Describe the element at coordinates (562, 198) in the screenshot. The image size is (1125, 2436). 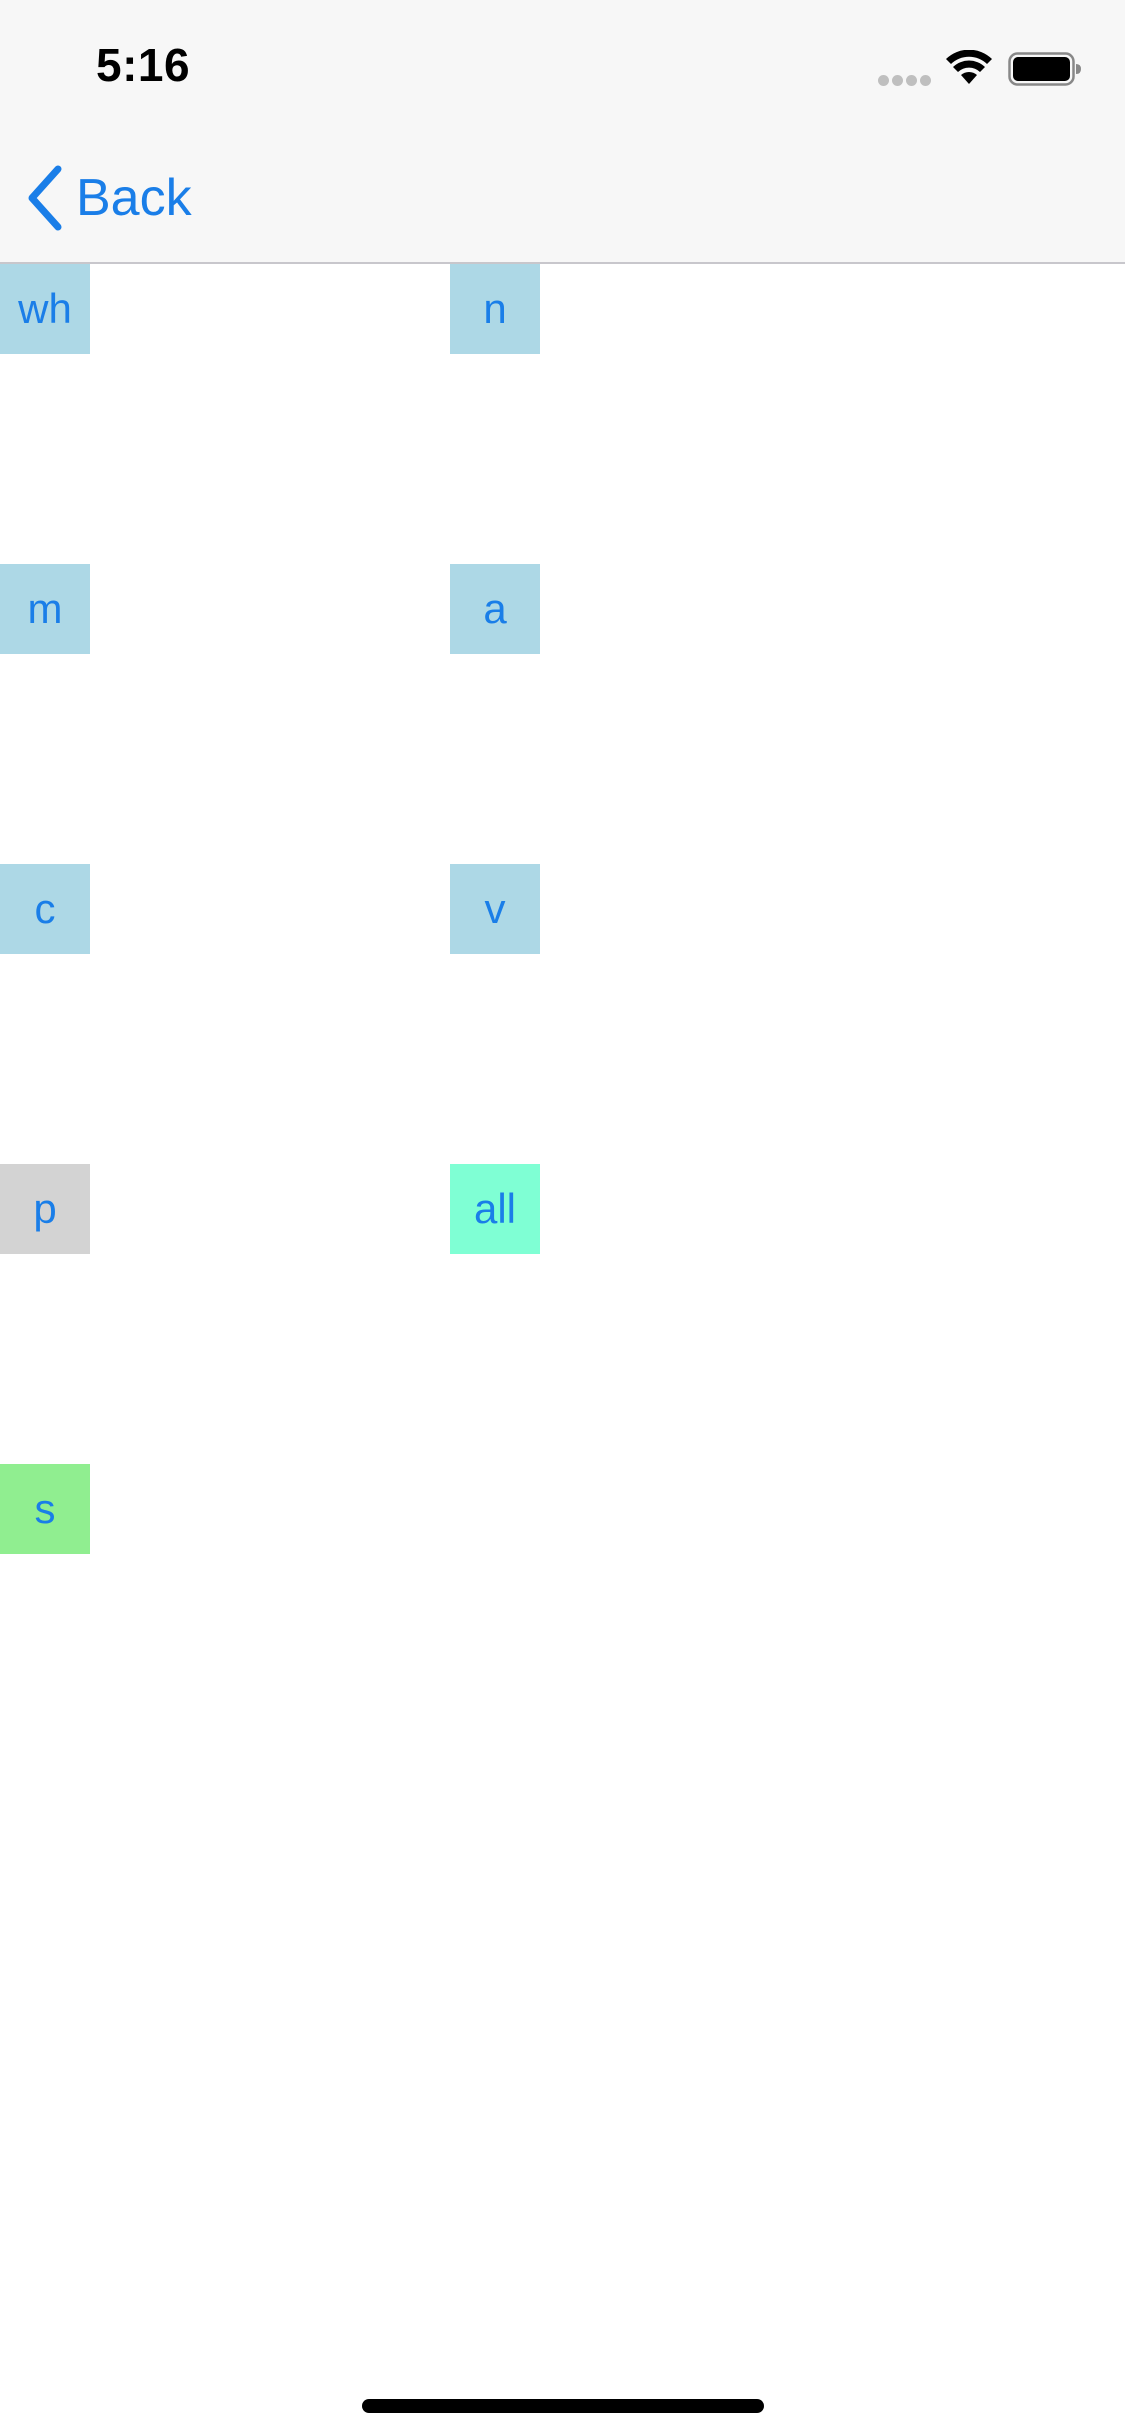
I see `navigation-bar: Back` at that location.